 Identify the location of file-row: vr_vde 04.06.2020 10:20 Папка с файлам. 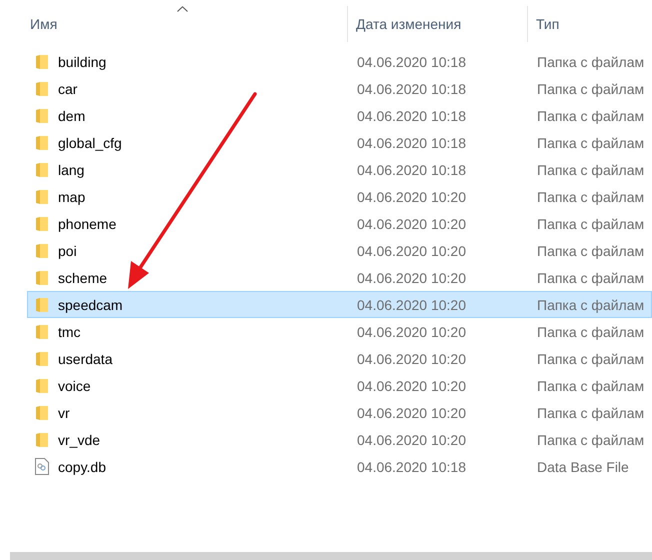
(339, 439).